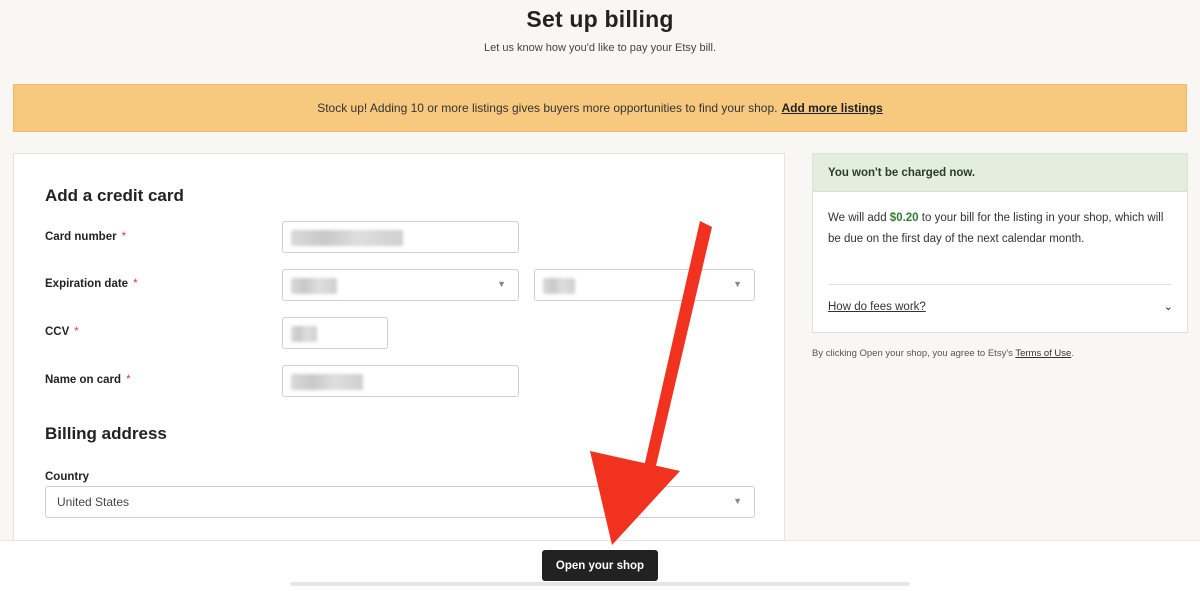  I want to click on divider, so click(1000, 284).